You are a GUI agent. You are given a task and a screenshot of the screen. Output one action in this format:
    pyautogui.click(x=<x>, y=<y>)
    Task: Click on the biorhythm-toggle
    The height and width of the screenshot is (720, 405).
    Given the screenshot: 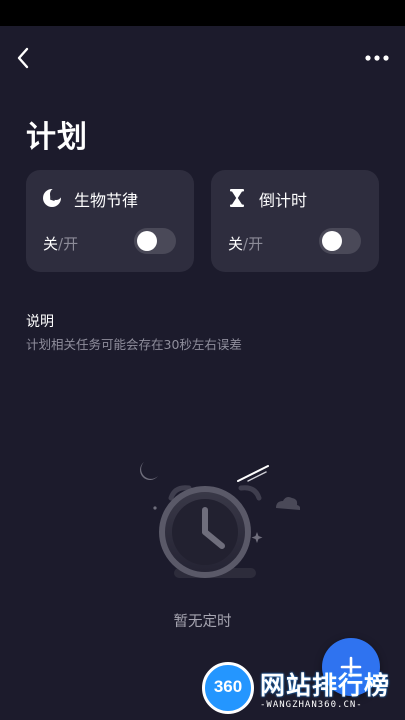 What is the action you would take?
    pyautogui.click(x=155, y=241)
    